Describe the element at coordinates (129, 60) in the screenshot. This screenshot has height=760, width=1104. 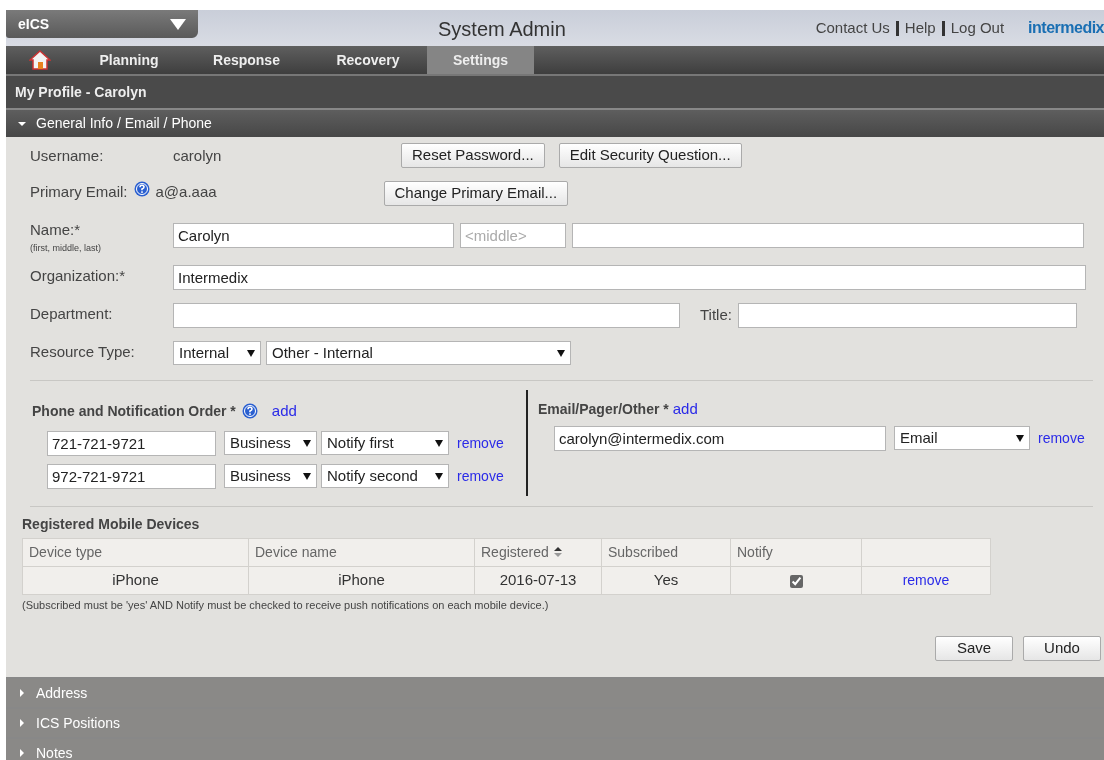
I see `nav-tab: Planning` at that location.